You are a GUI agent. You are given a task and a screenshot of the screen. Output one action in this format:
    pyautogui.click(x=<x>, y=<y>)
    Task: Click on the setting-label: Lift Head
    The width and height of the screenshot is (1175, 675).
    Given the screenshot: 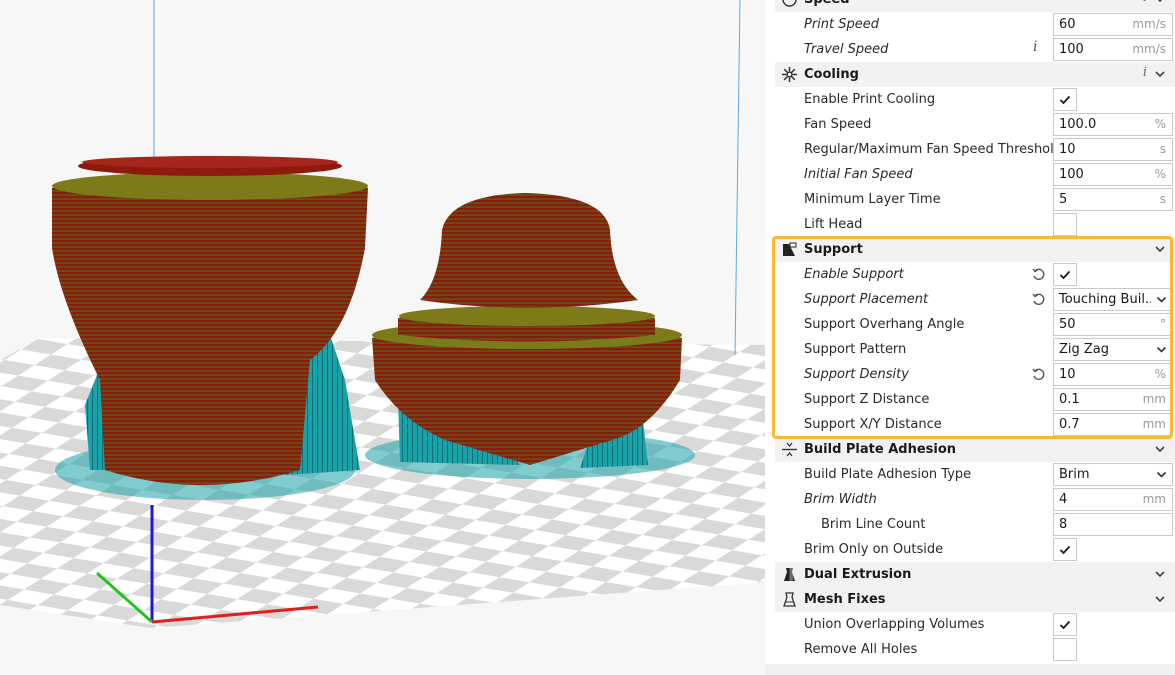 What is the action you would take?
    pyautogui.click(x=833, y=224)
    